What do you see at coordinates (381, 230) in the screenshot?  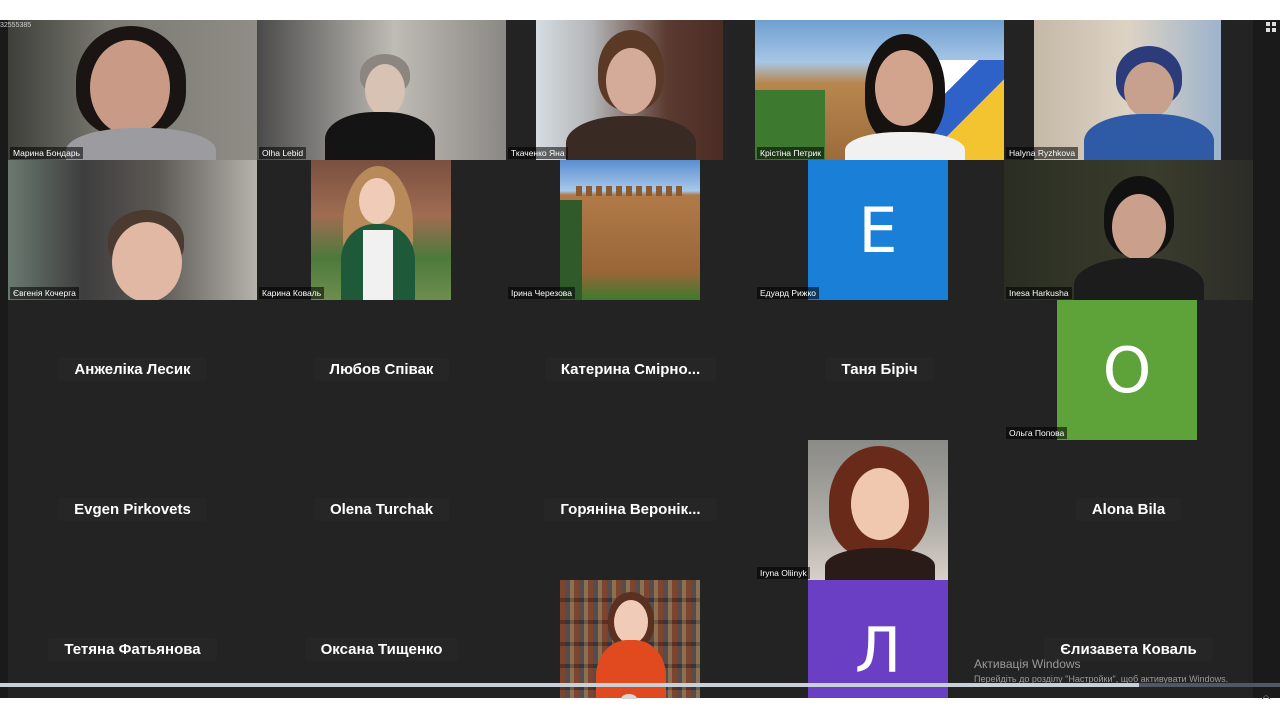 I see `participant-tile: Карина Коваль` at bounding box center [381, 230].